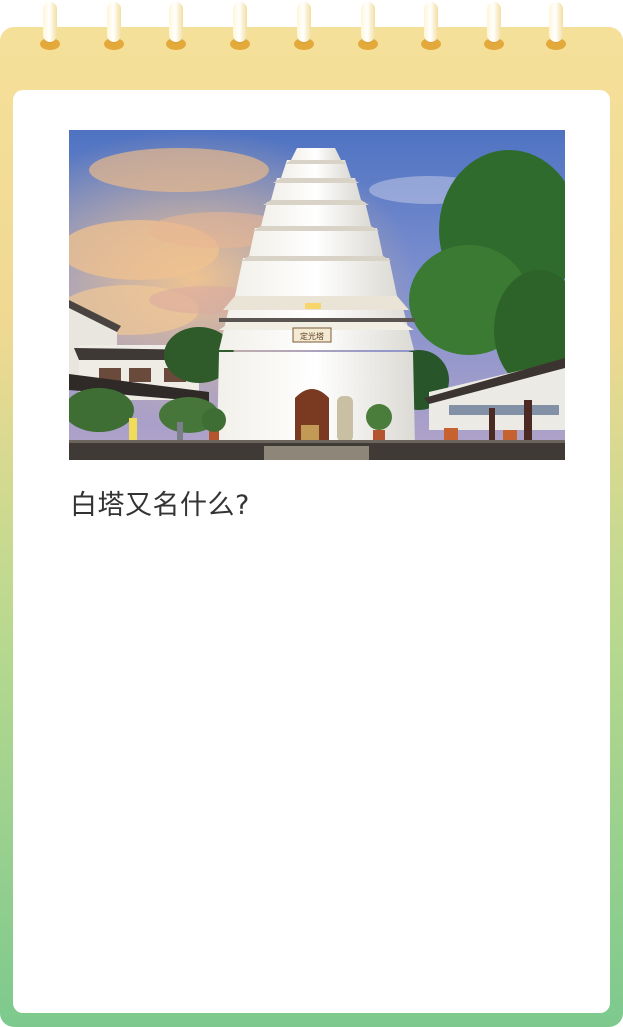 The image size is (623, 1027). What do you see at coordinates (312, 336) in the screenshot?
I see `svg-text: 定光塔` at bounding box center [312, 336].